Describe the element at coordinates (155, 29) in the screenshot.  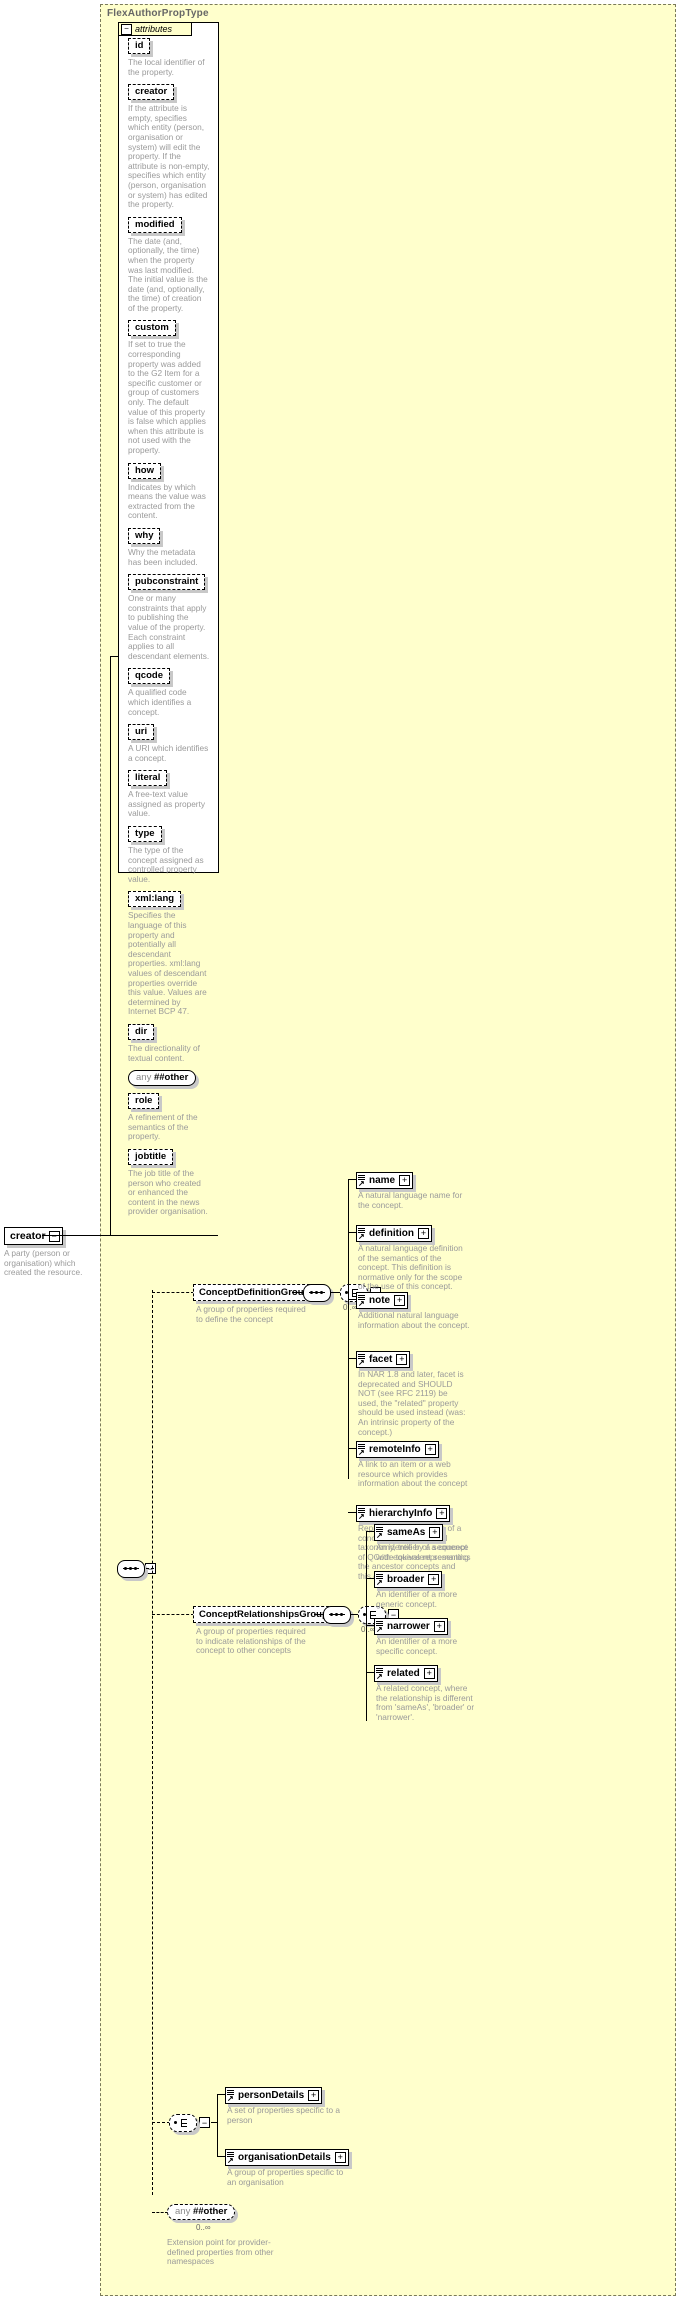
I see `attributes-header: − attributes` at that location.